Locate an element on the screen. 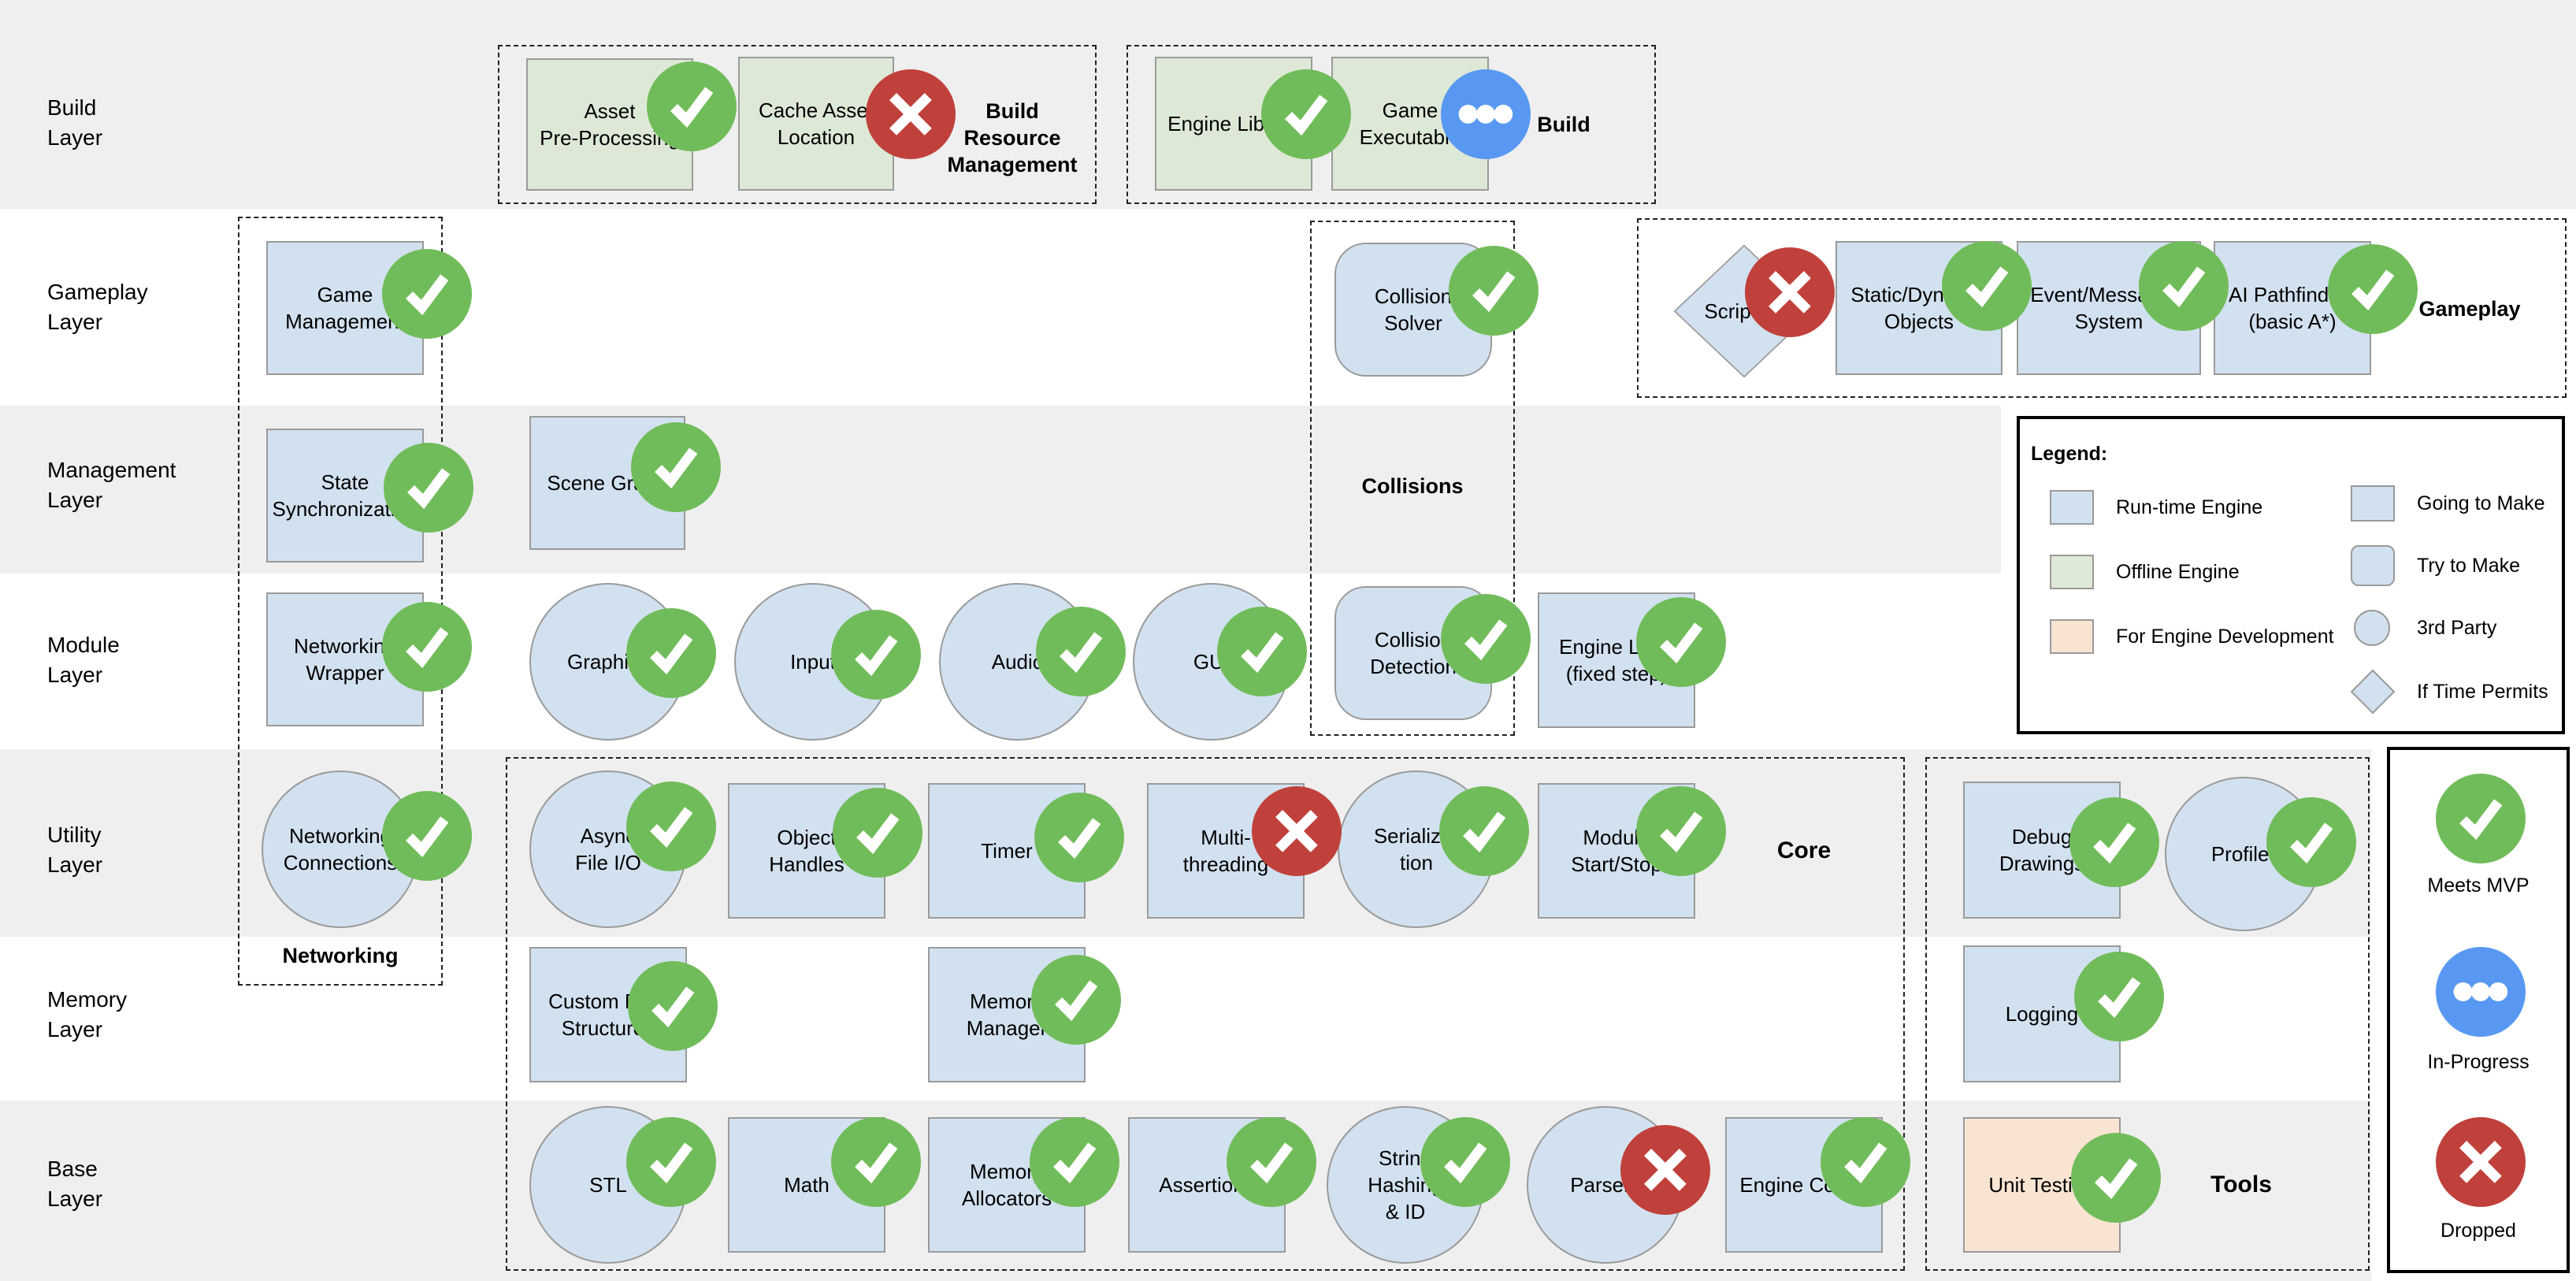 This screenshot has height=1281, width=2576. layer-label-build: Build Layer is located at coordinates (75, 123).